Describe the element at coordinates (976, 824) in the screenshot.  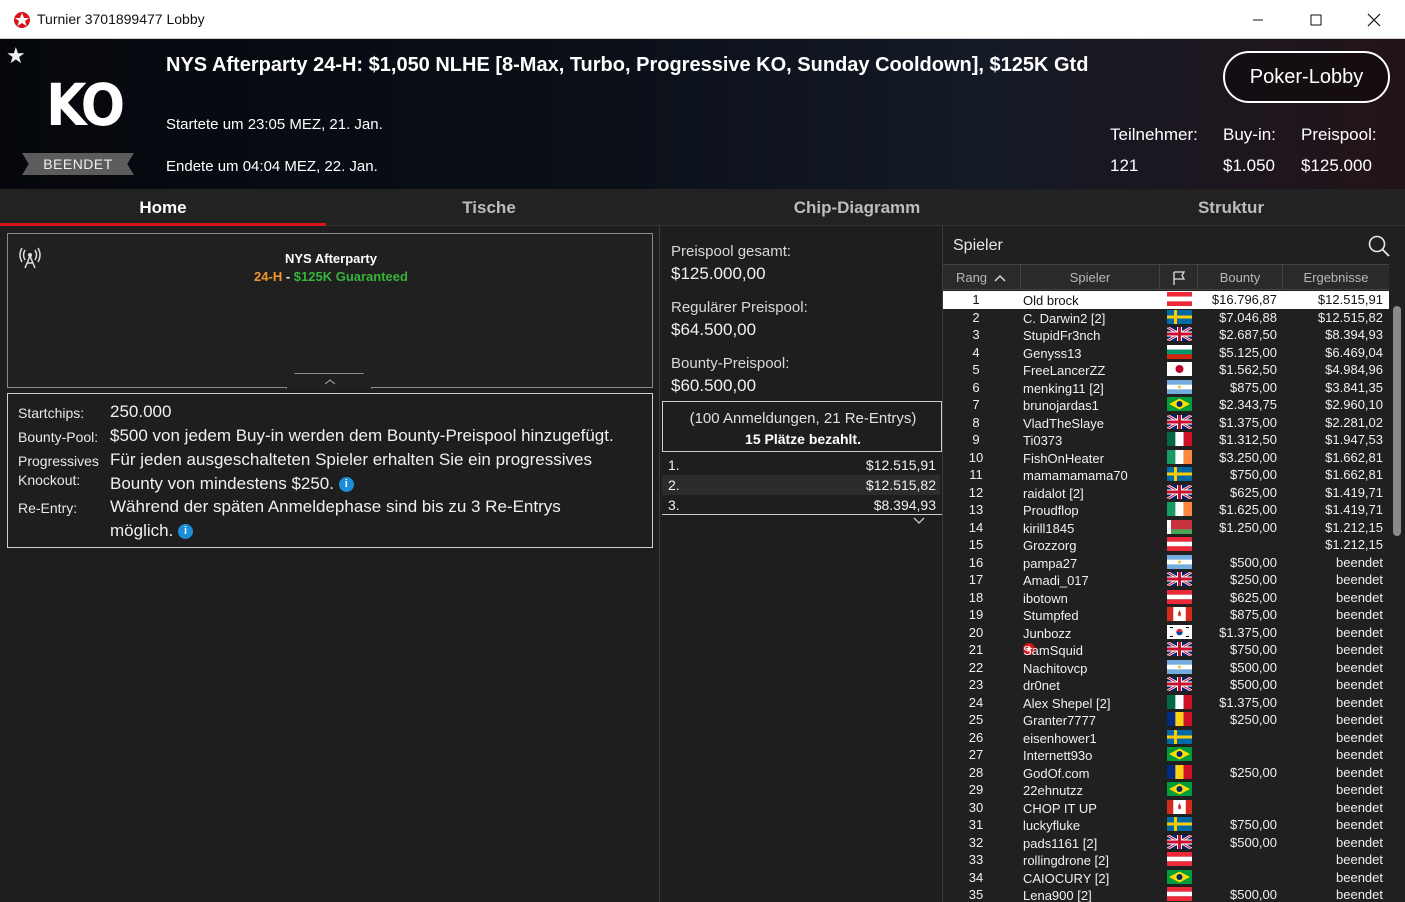
I see `player-rank: 31` at that location.